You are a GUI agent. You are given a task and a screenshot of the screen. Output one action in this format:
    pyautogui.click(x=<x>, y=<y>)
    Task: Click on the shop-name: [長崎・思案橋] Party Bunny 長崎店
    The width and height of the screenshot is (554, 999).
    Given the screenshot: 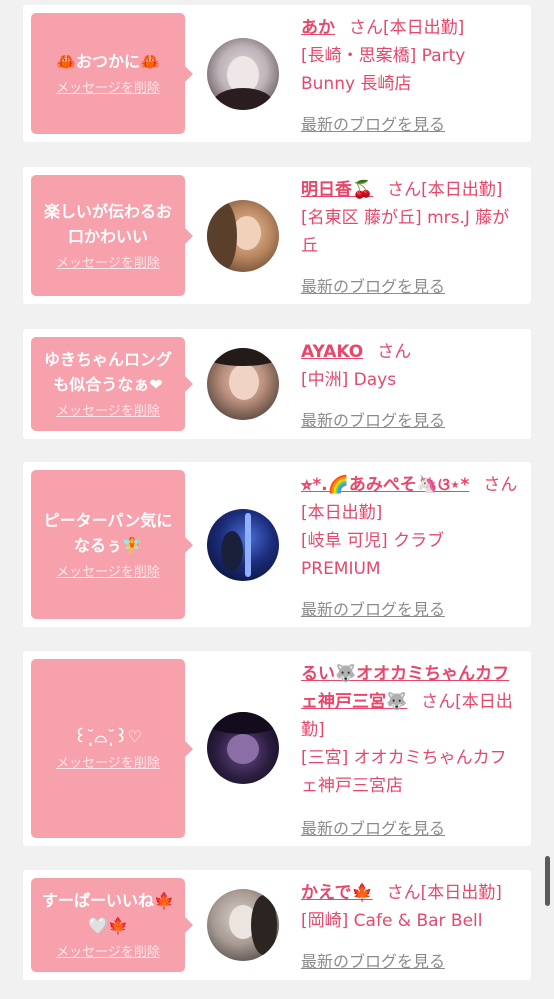 What is the action you would take?
    pyautogui.click(x=383, y=70)
    